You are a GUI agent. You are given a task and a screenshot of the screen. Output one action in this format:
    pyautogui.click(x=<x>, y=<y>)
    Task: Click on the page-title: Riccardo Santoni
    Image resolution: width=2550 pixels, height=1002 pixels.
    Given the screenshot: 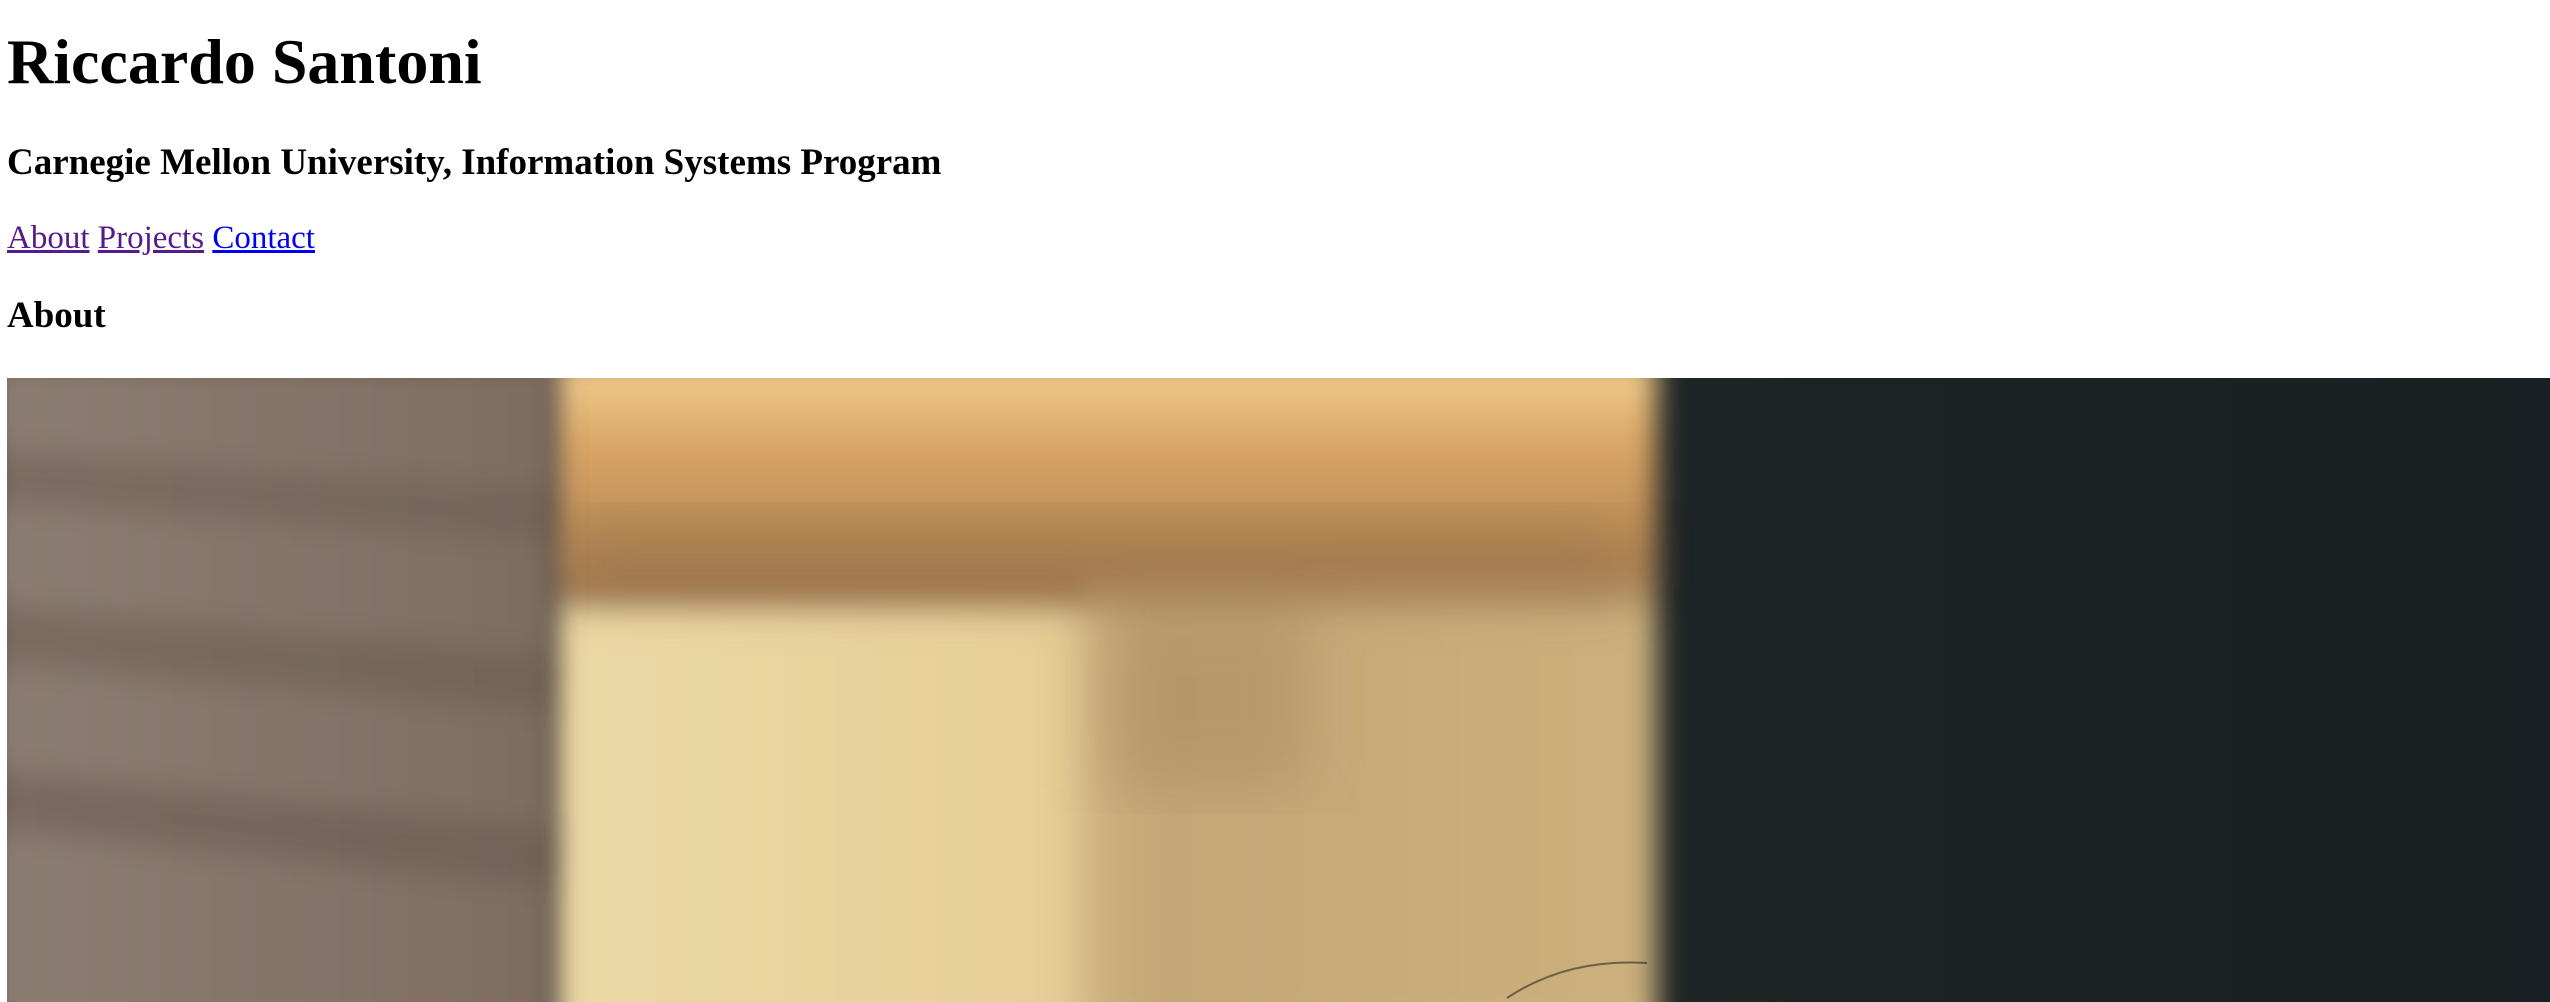 What is the action you would take?
    pyautogui.click(x=244, y=61)
    